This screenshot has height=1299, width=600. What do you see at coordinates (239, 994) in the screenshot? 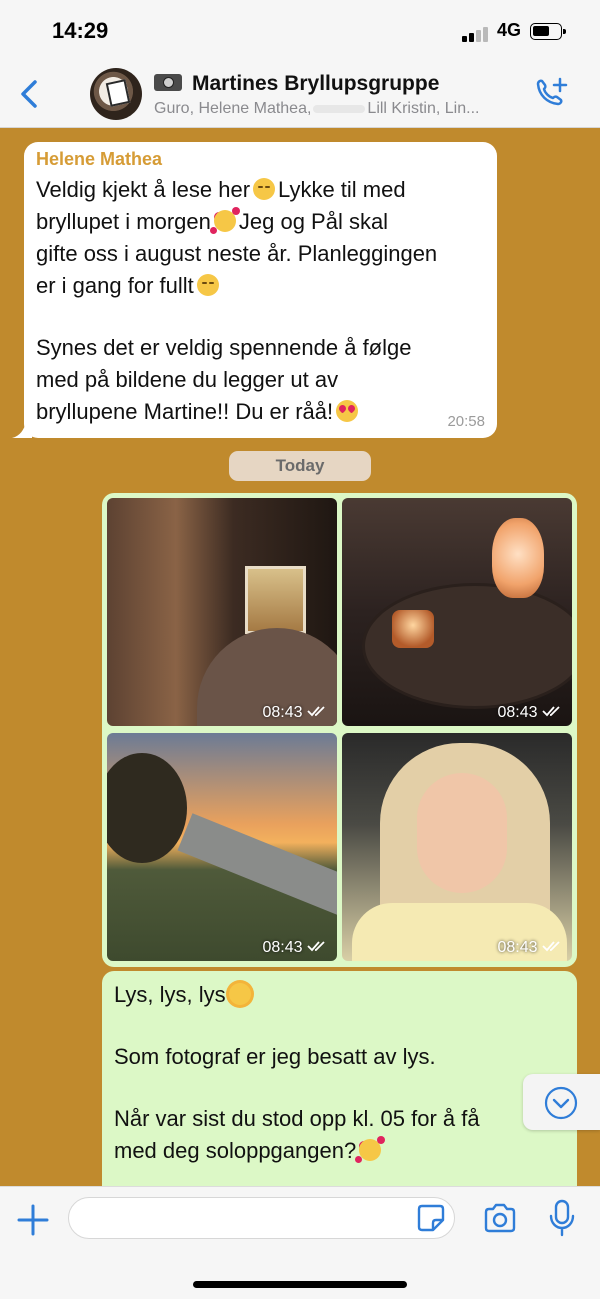
I see `sun-face-icon` at bounding box center [239, 994].